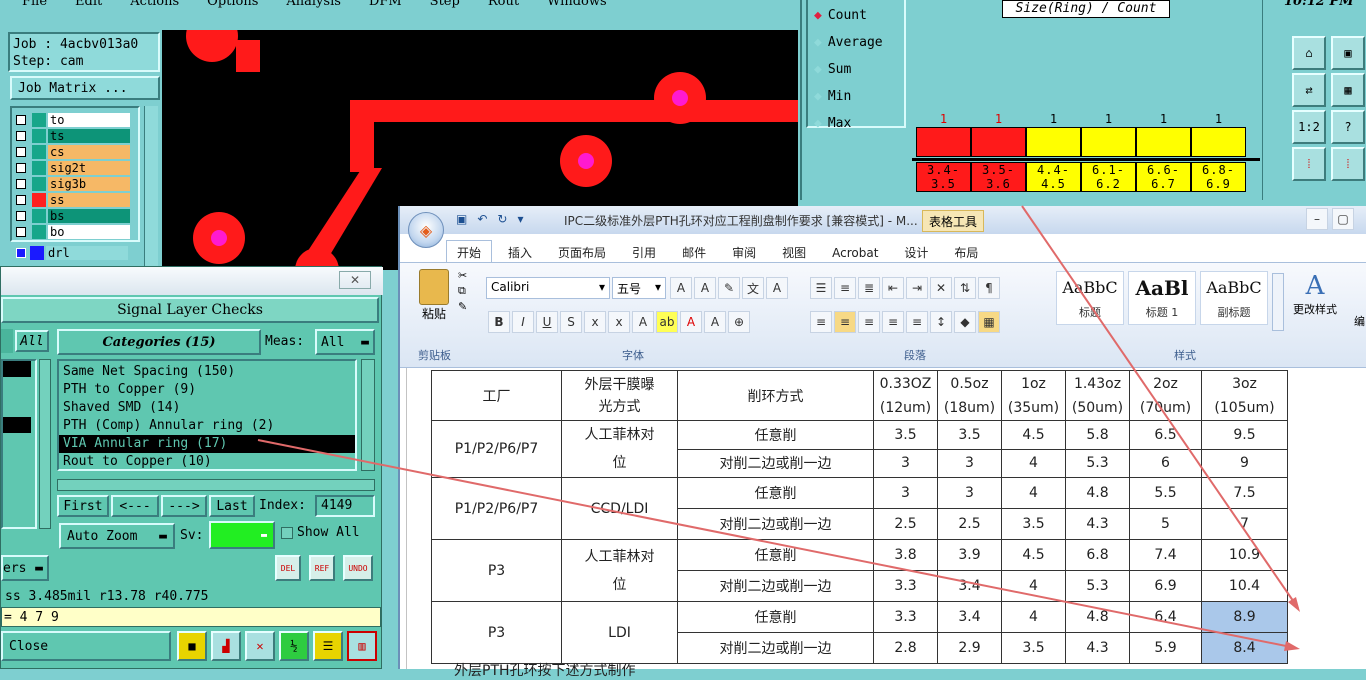 The height and width of the screenshot is (680, 1366). Describe the element at coordinates (469, 252) in the screenshot. I see `ribbon-tab: 开始` at that location.